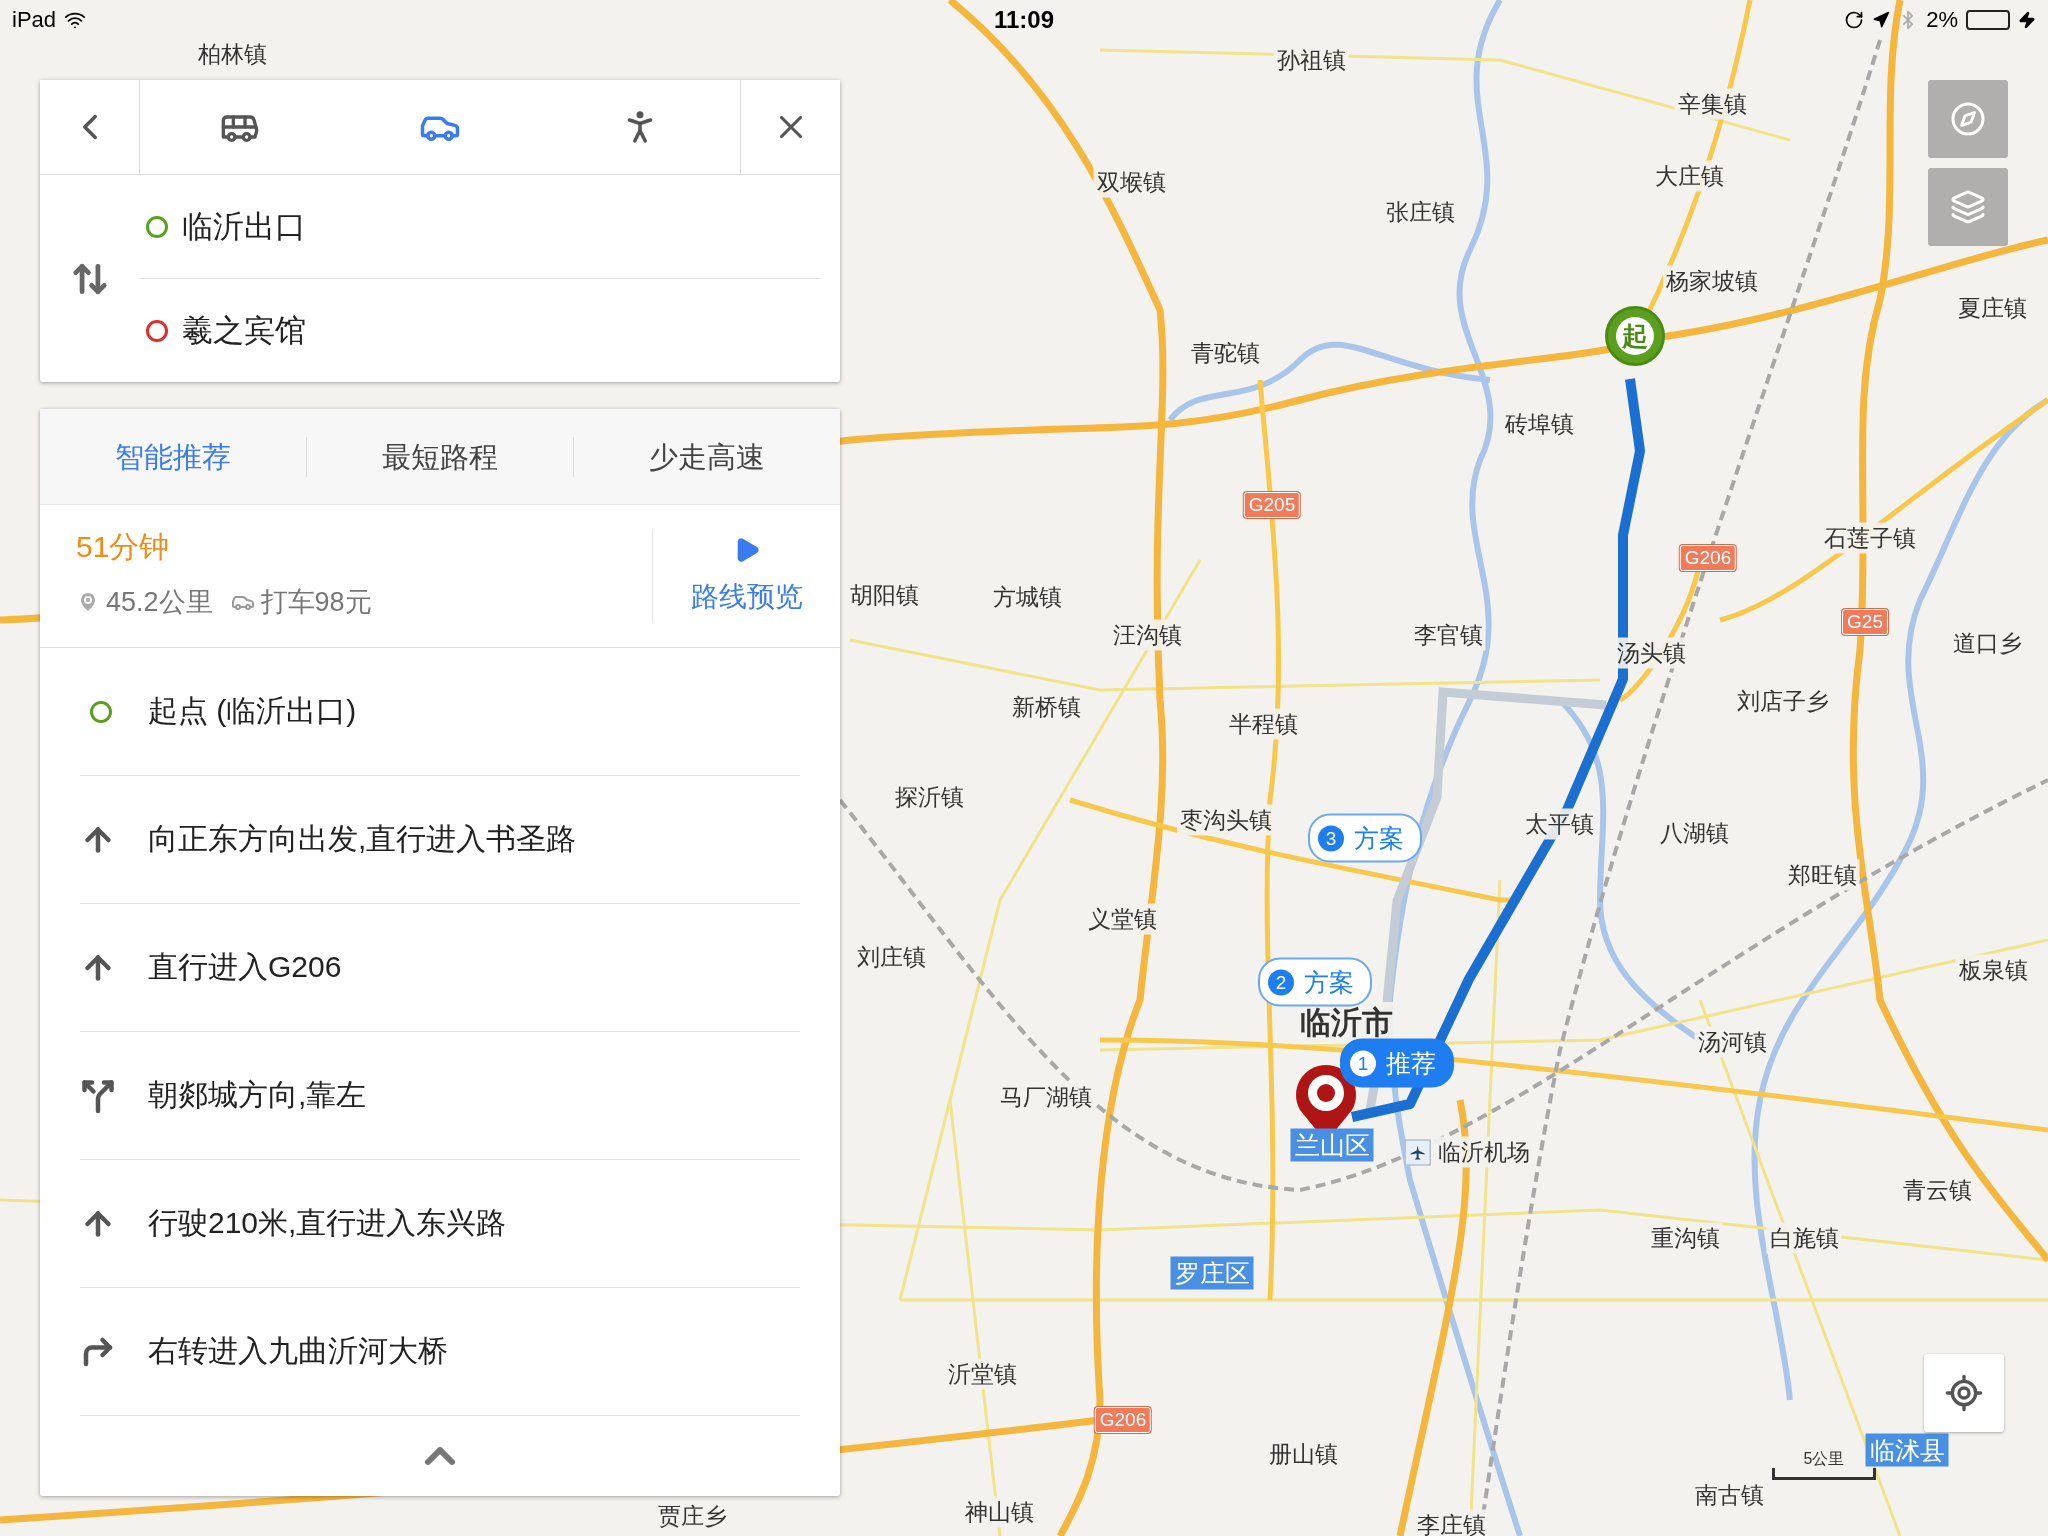 This screenshot has width=2048, height=1536. What do you see at coordinates (1332, 1145) in the screenshot?
I see `district-label: 兰山区` at bounding box center [1332, 1145].